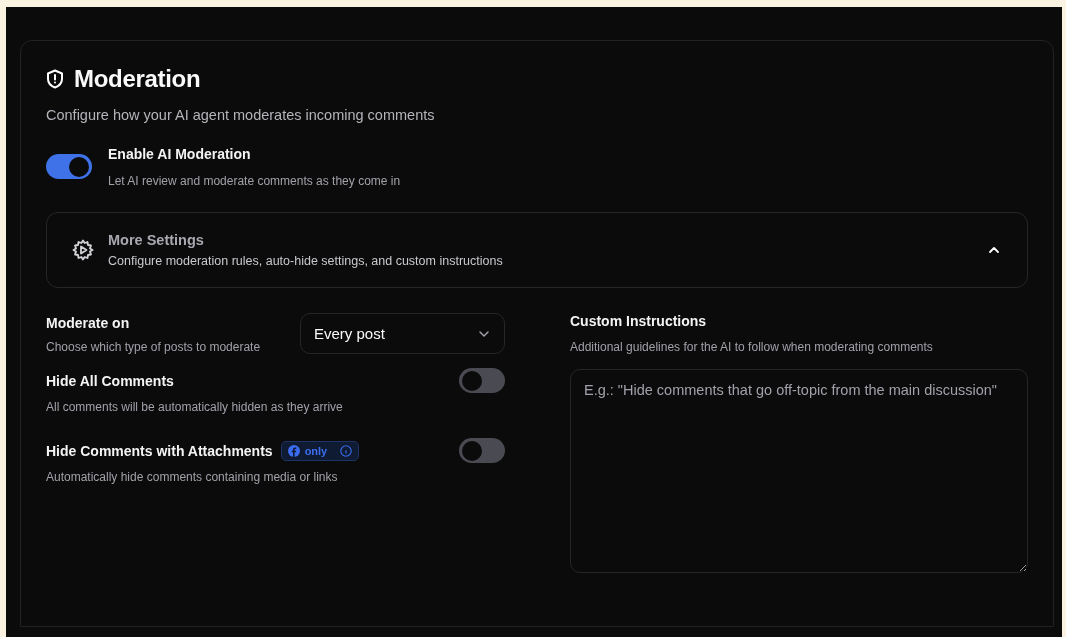 Image resolution: width=1066 pixels, height=637 pixels. I want to click on moderate-on-description: Choose which type of posts to moderate, so click(153, 347).